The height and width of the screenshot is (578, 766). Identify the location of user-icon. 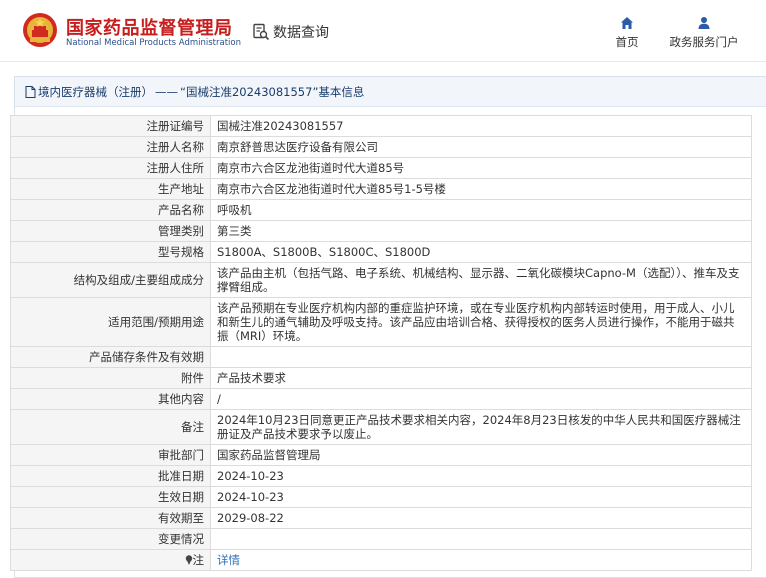
(704, 23).